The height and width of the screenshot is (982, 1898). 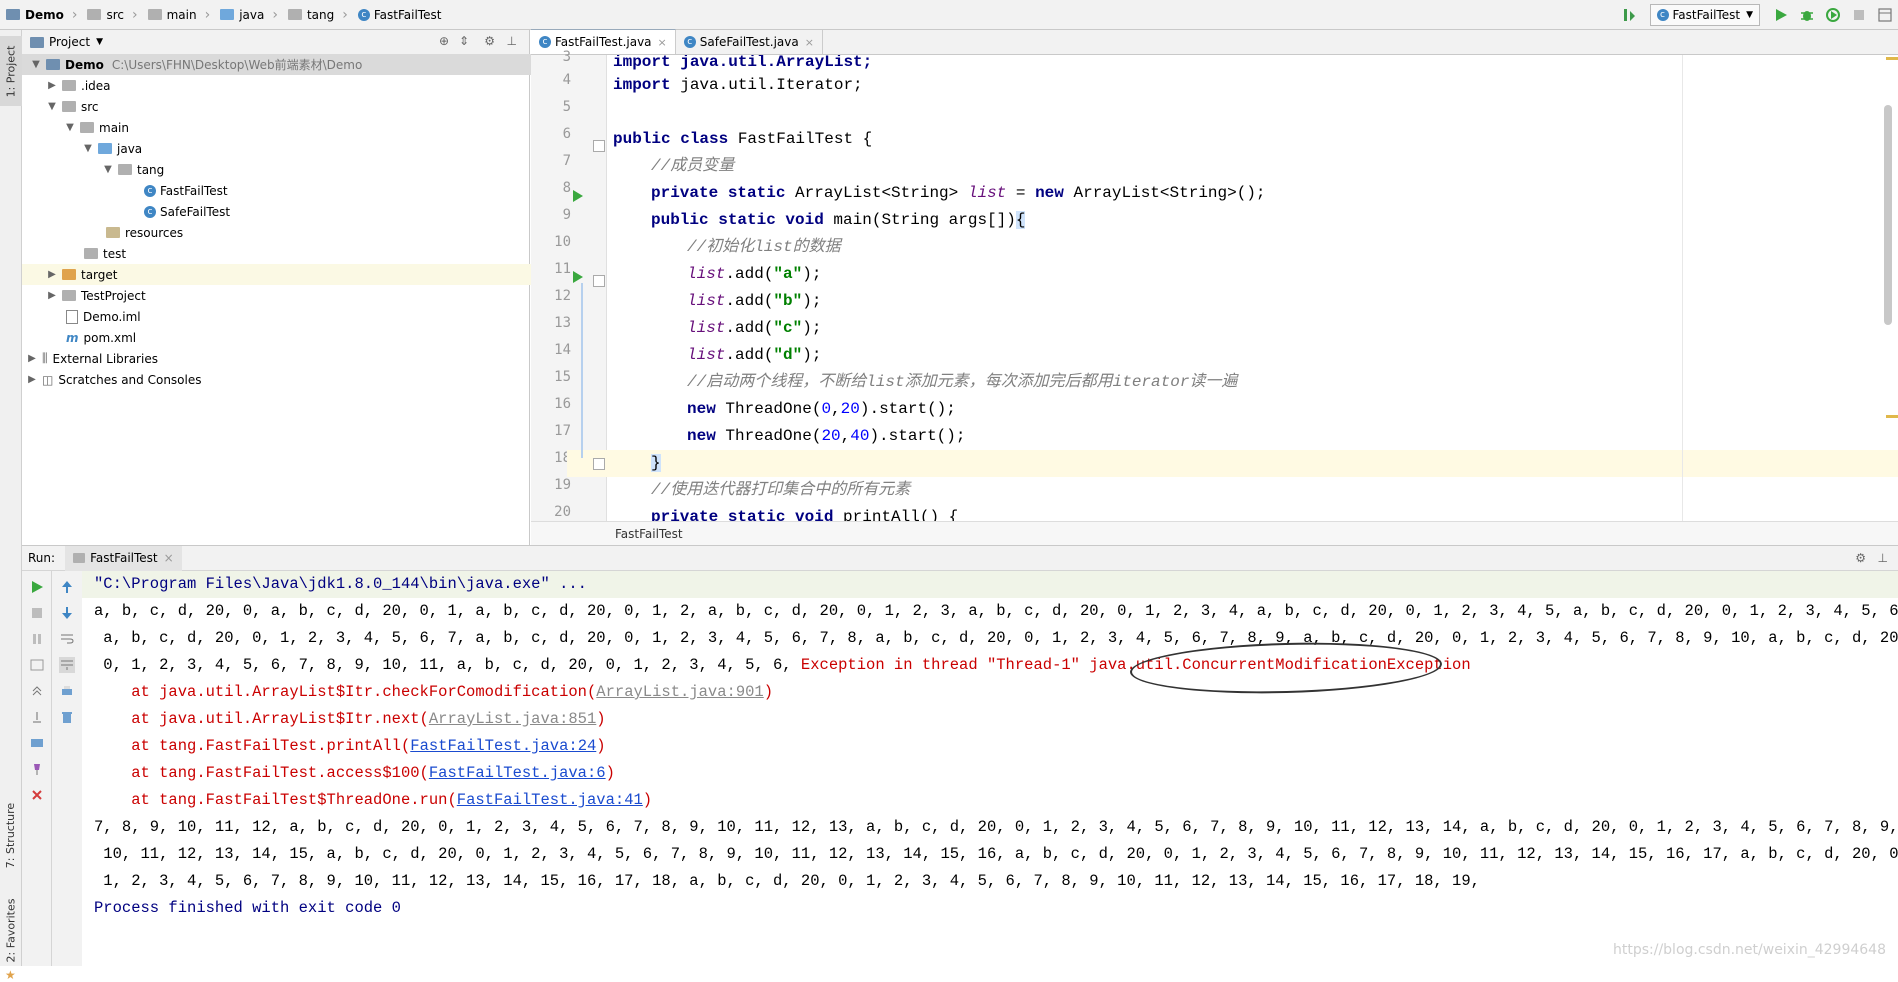 What do you see at coordinates (551, 431) in the screenshot?
I see `line-number: 17` at bounding box center [551, 431].